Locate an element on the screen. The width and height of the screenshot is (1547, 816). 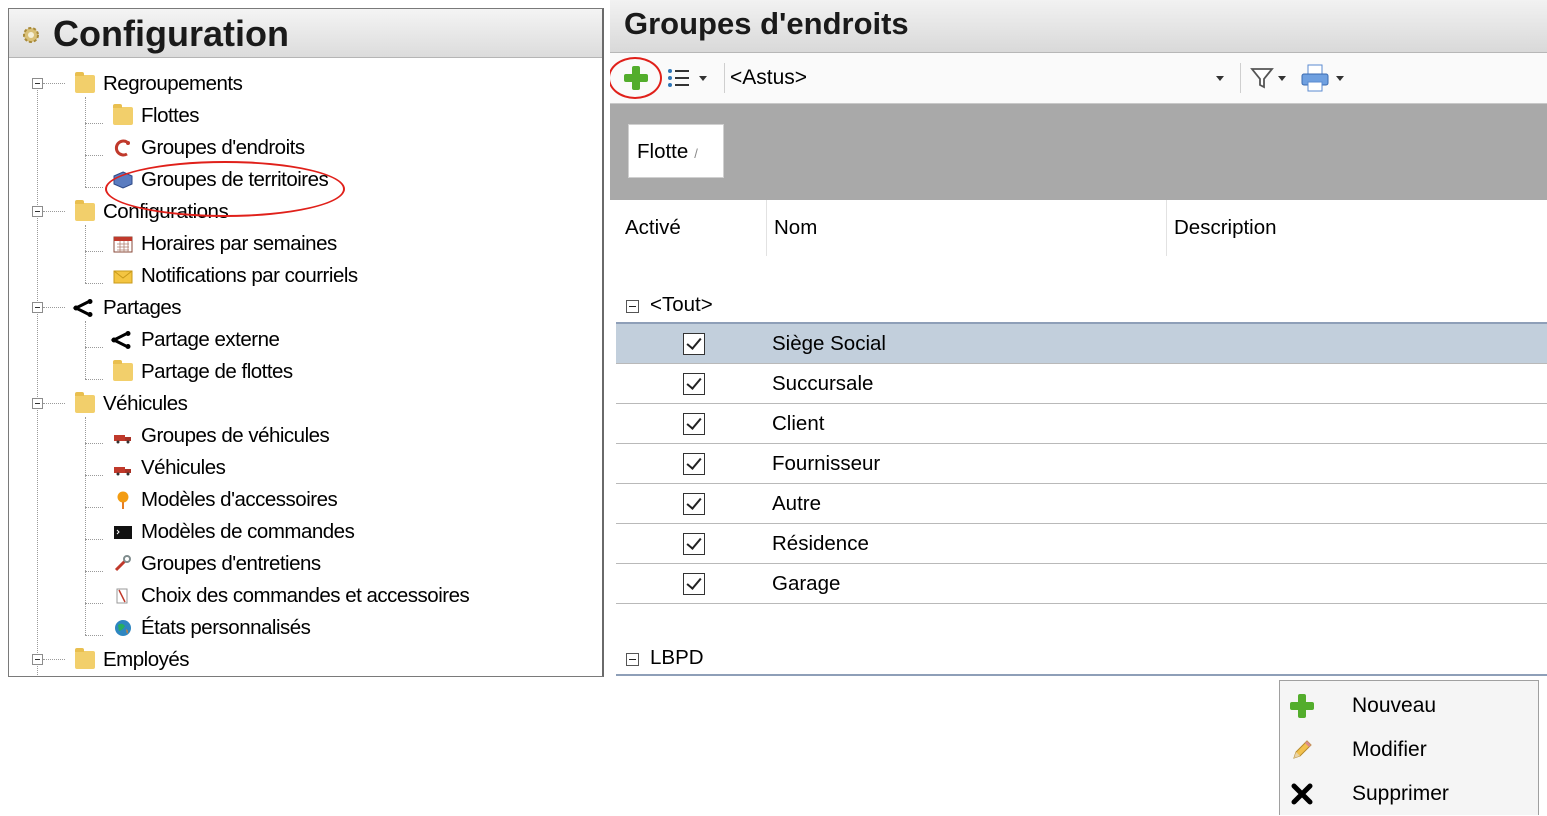
pencil-icon is located at coordinates (1302, 749).